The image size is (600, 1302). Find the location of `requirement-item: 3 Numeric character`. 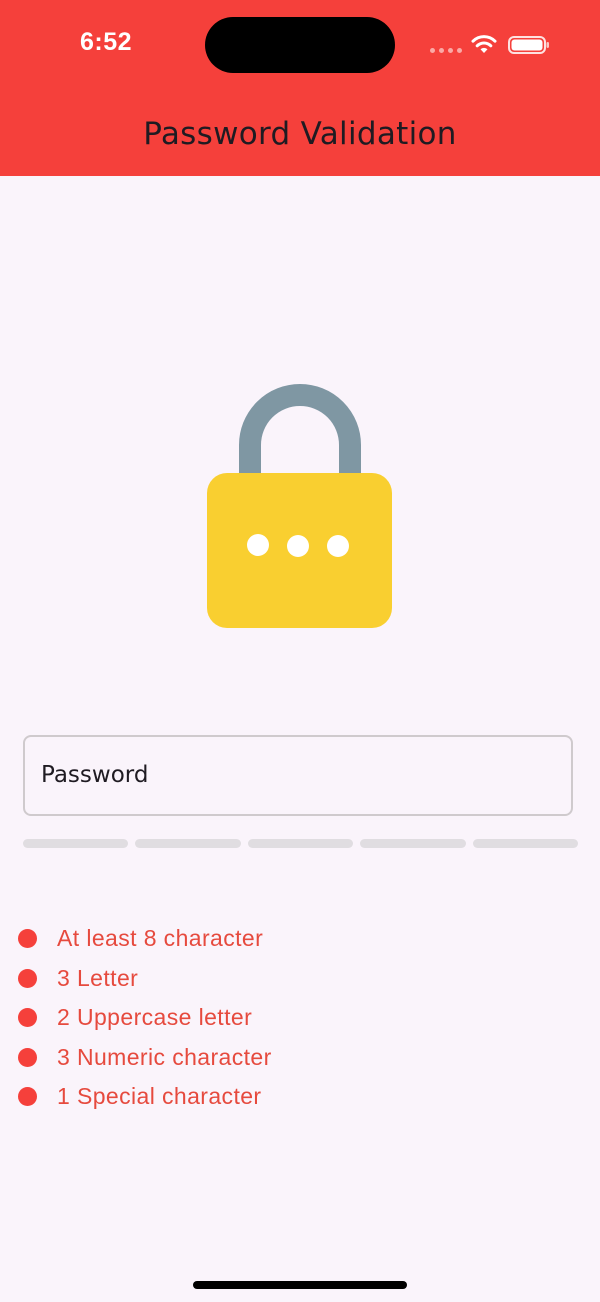

requirement-item: 3 Numeric character is located at coordinates (145, 1058).